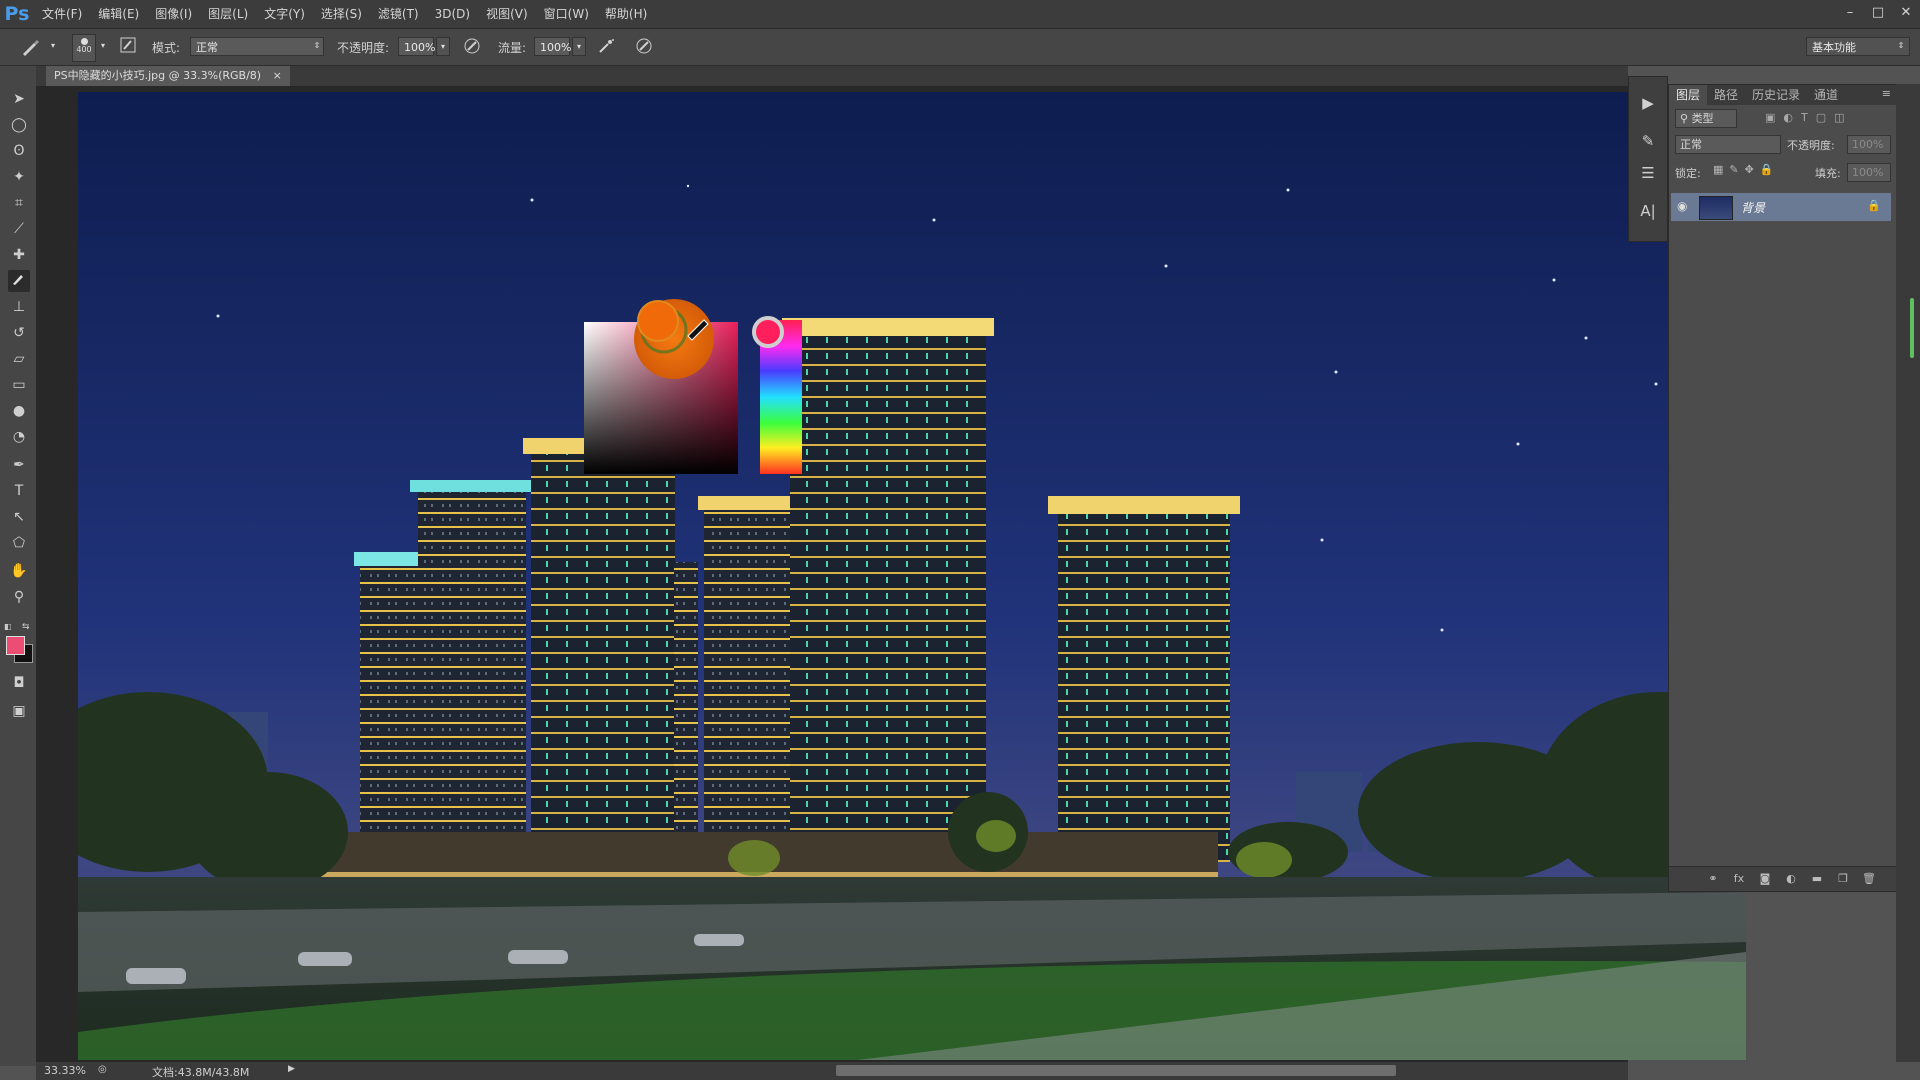  Describe the element at coordinates (173, 14) in the screenshot. I see `menu-image: 图像(I)` at that location.